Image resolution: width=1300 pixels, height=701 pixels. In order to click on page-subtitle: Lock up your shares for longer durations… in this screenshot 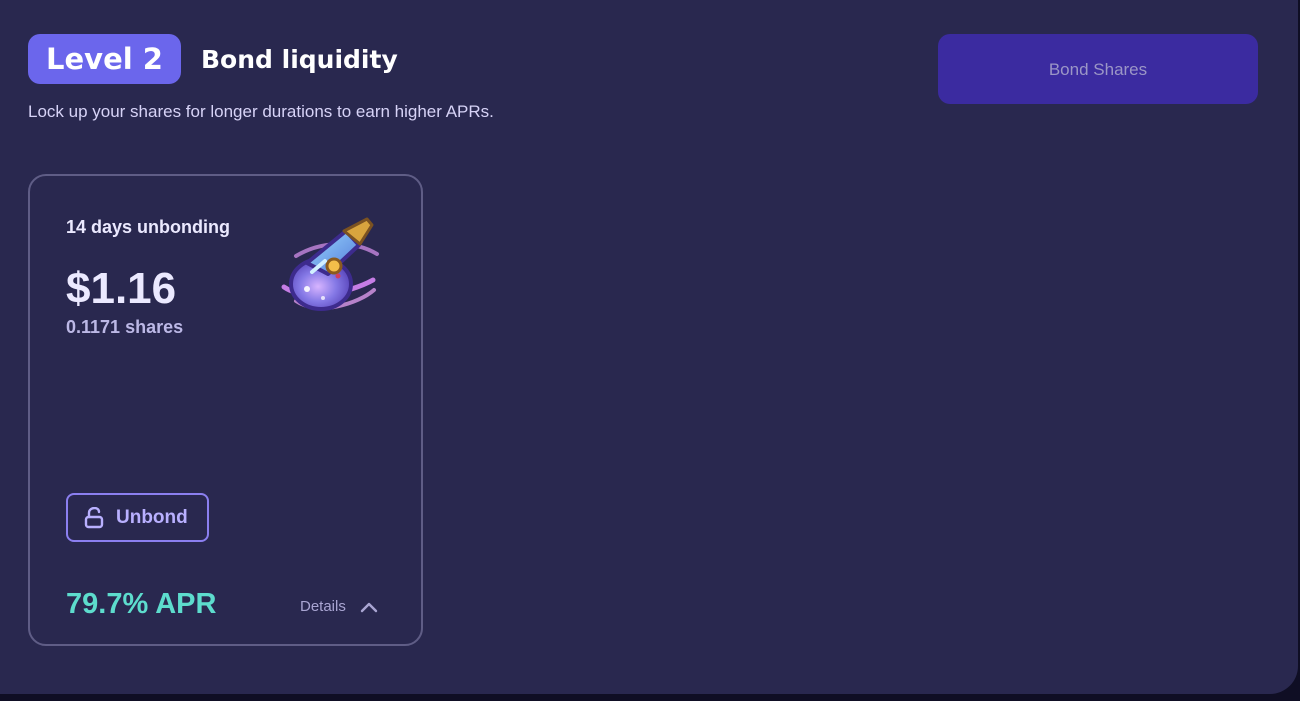, I will do `click(261, 111)`.